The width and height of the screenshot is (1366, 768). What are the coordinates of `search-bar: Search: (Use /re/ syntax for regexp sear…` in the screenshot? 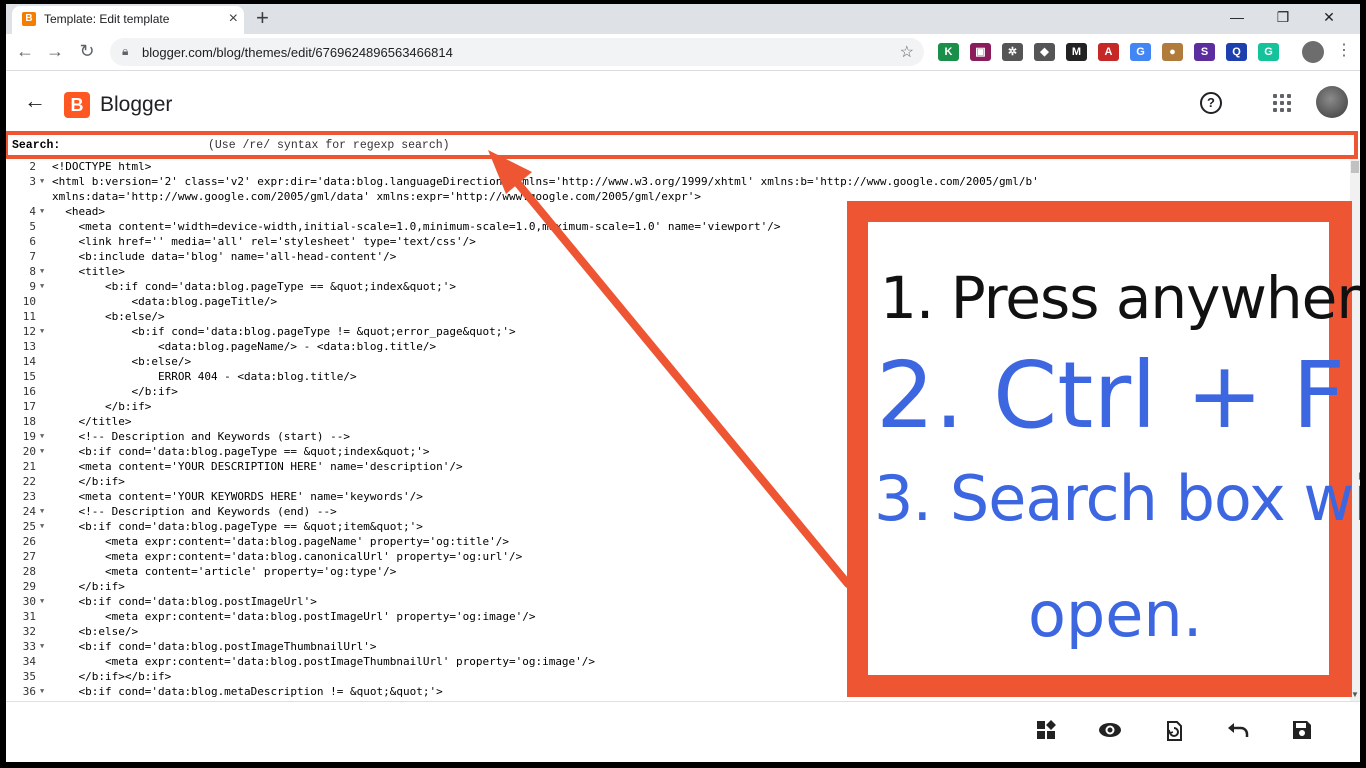 It's located at (682, 145).